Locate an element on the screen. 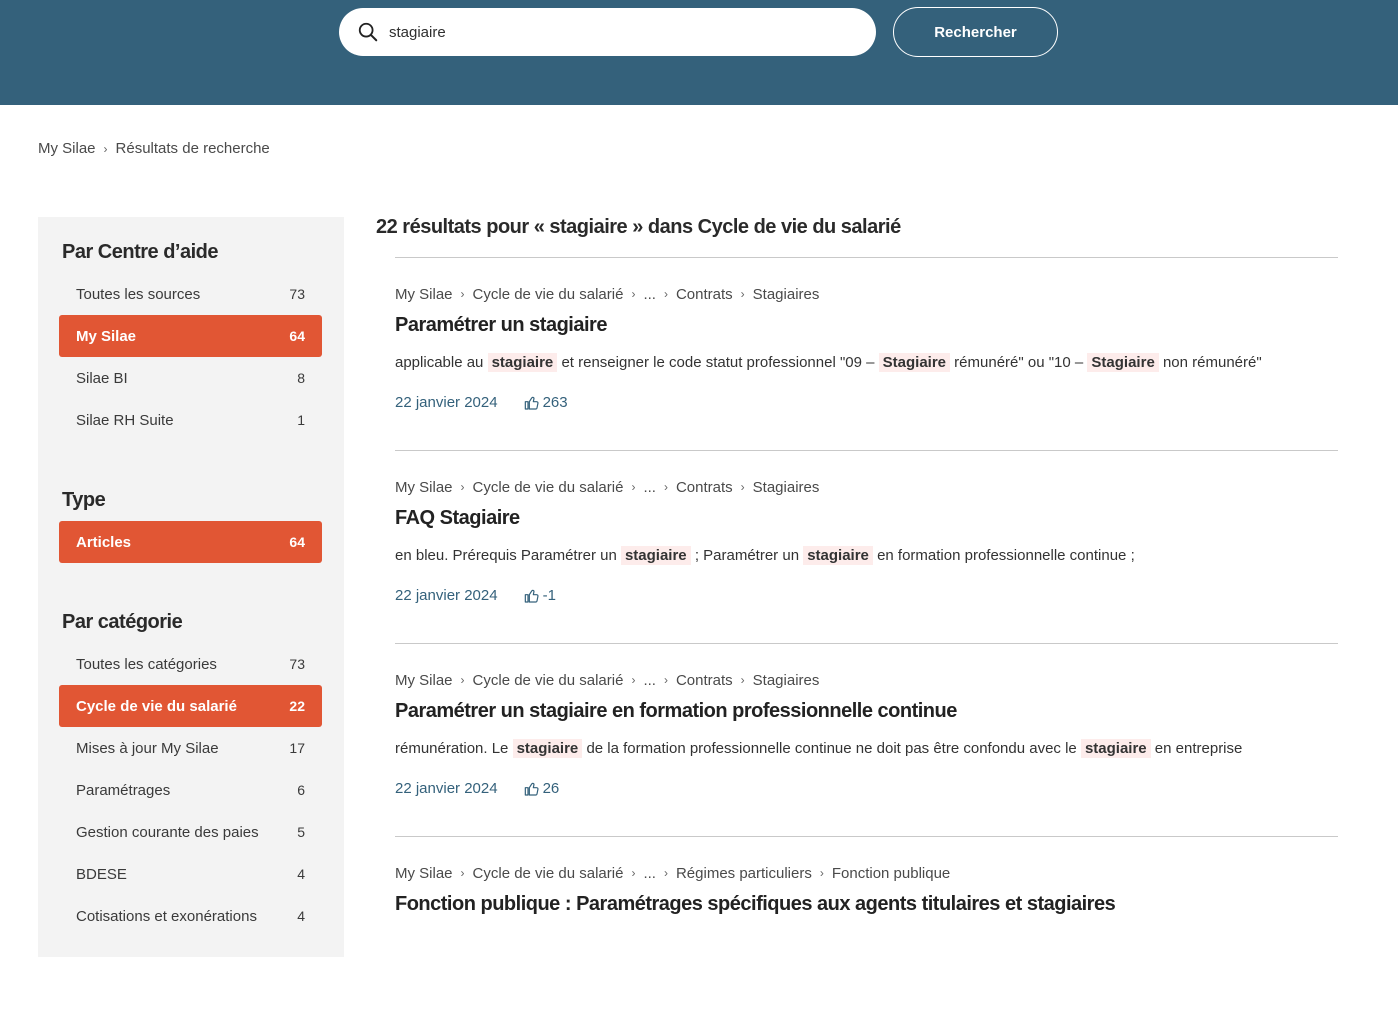  snippet-text: rémunération. Le is located at coordinates (454, 748).